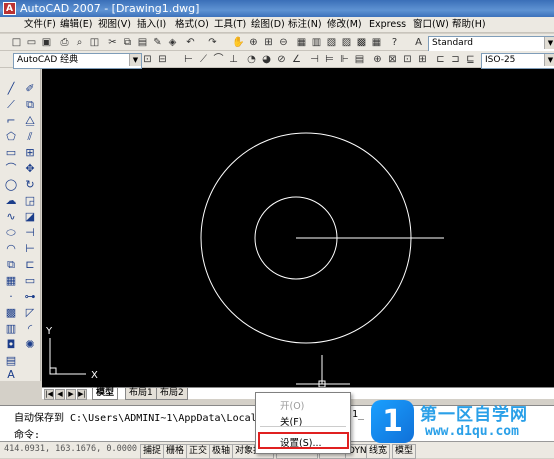  Describe the element at coordinates (11, 345) in the screenshot. I see `region-icon: ◘` at that location.